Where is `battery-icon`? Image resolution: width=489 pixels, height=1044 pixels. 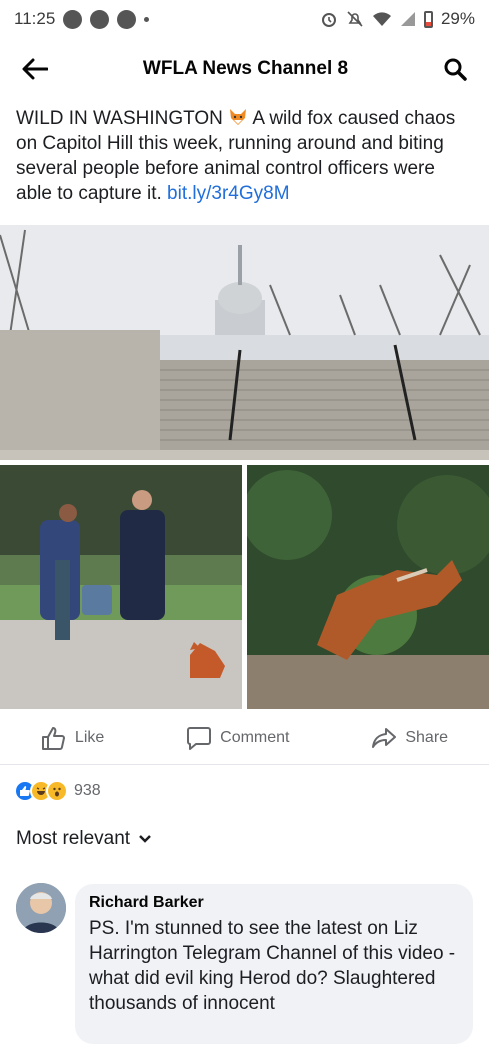
battery-icon is located at coordinates (428, 19).